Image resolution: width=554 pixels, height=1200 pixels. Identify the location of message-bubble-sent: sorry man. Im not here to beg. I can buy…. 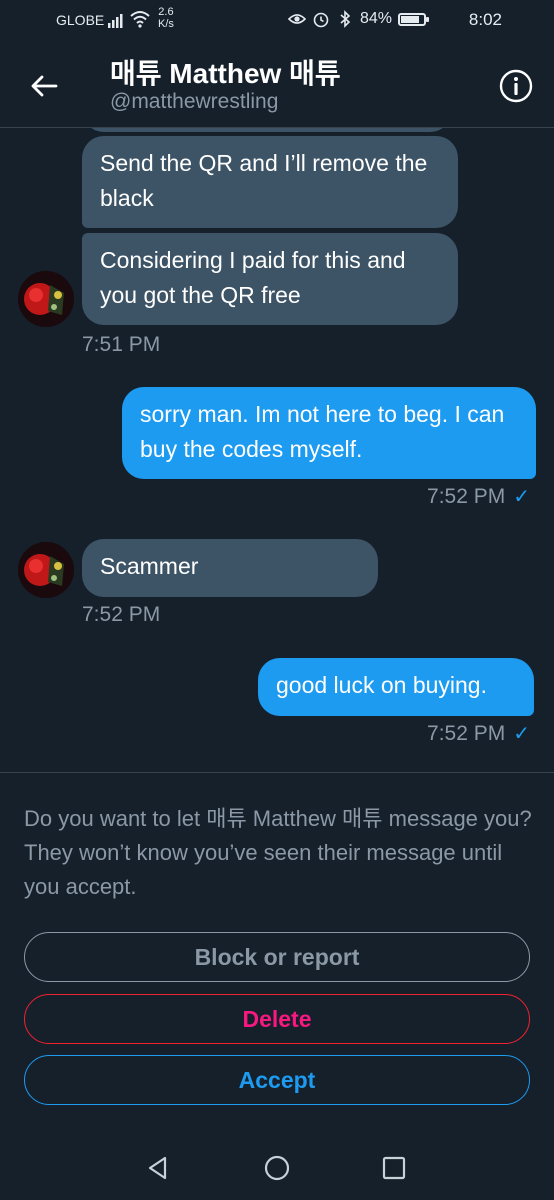
(329, 433).